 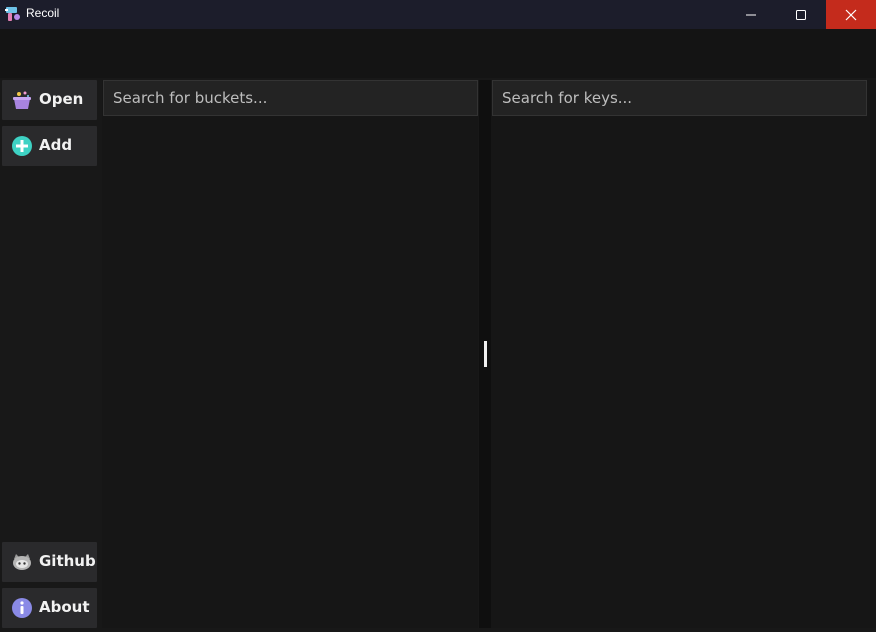 I want to click on github-button: Github, so click(x=49, y=562).